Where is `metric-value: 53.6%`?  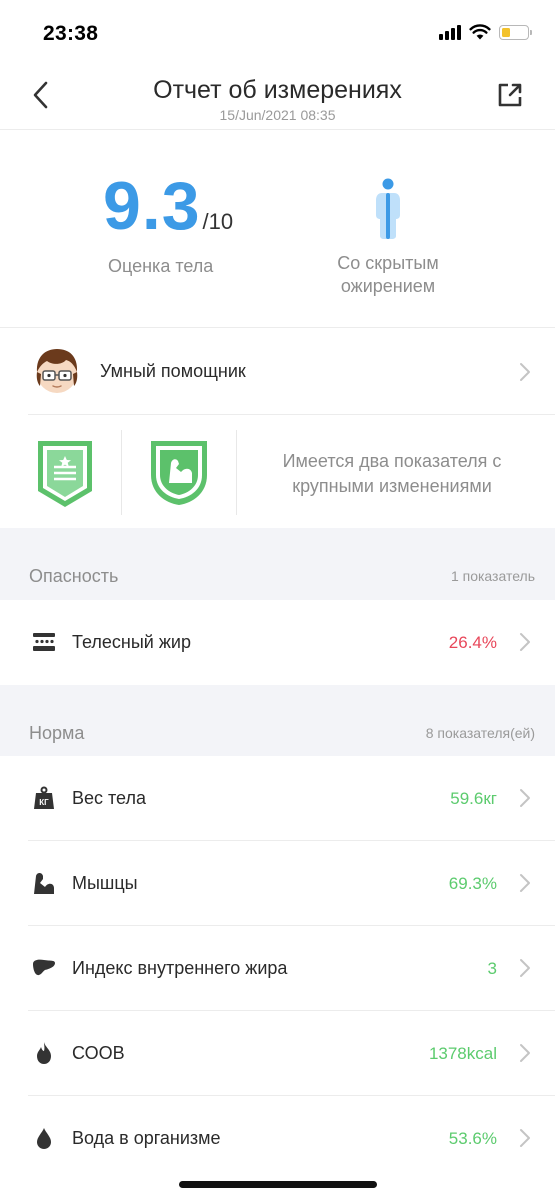
metric-value: 53.6% is located at coordinates (472, 1138).